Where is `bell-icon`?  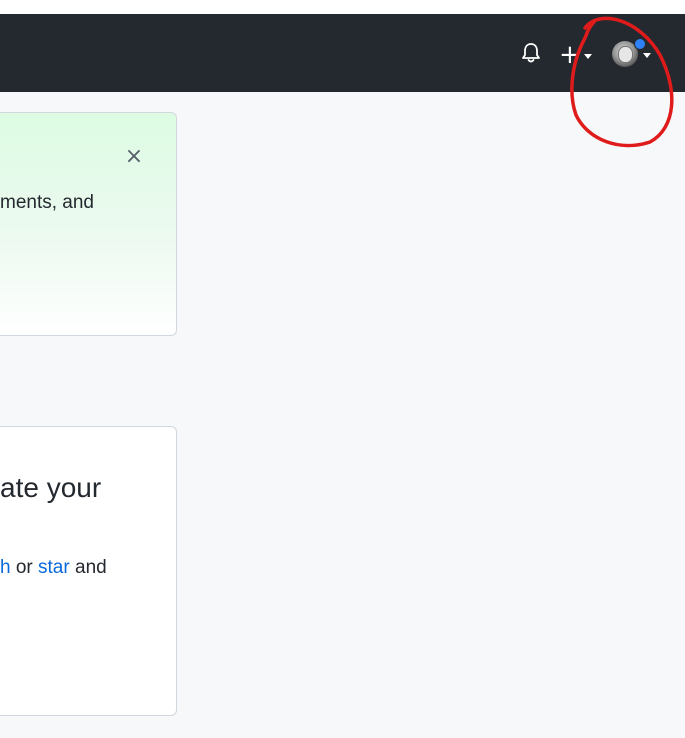 bell-icon is located at coordinates (531, 53).